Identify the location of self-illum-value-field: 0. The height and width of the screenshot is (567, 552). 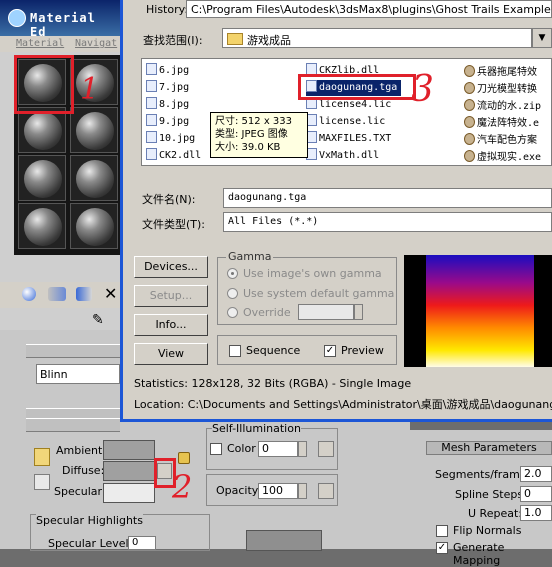
(278, 449).